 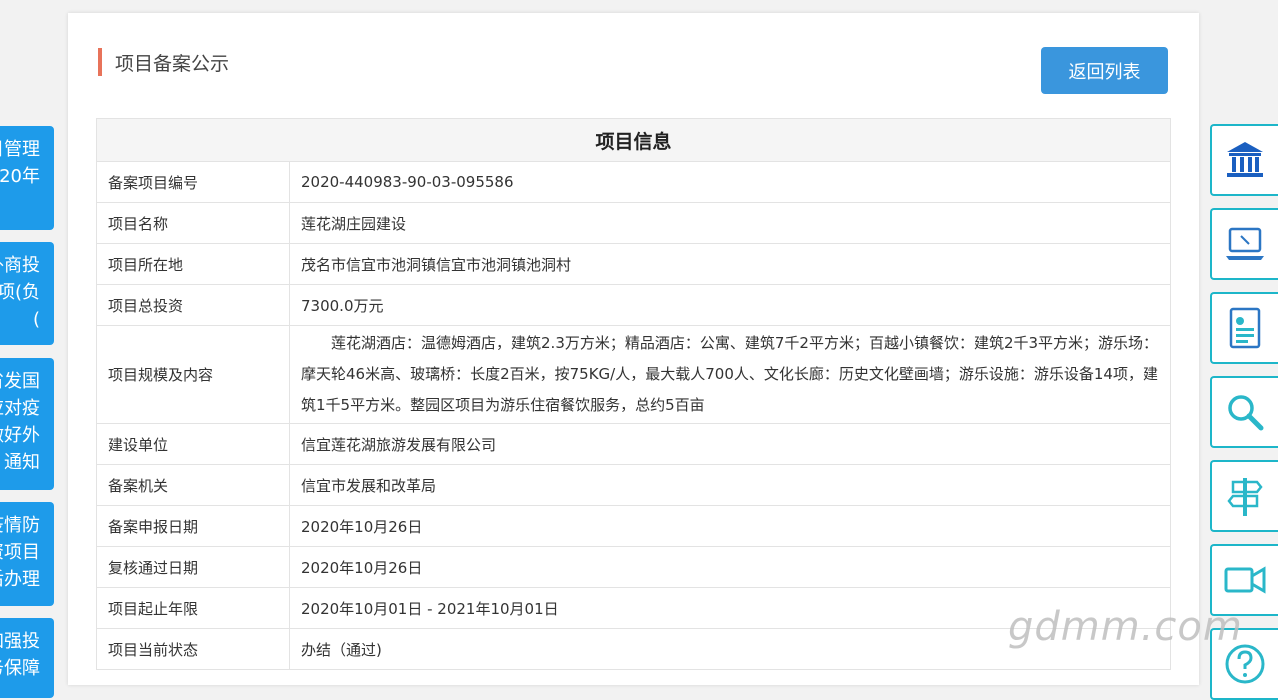 I want to click on notice-card: 加强投 务保障, so click(x=27, y=658).